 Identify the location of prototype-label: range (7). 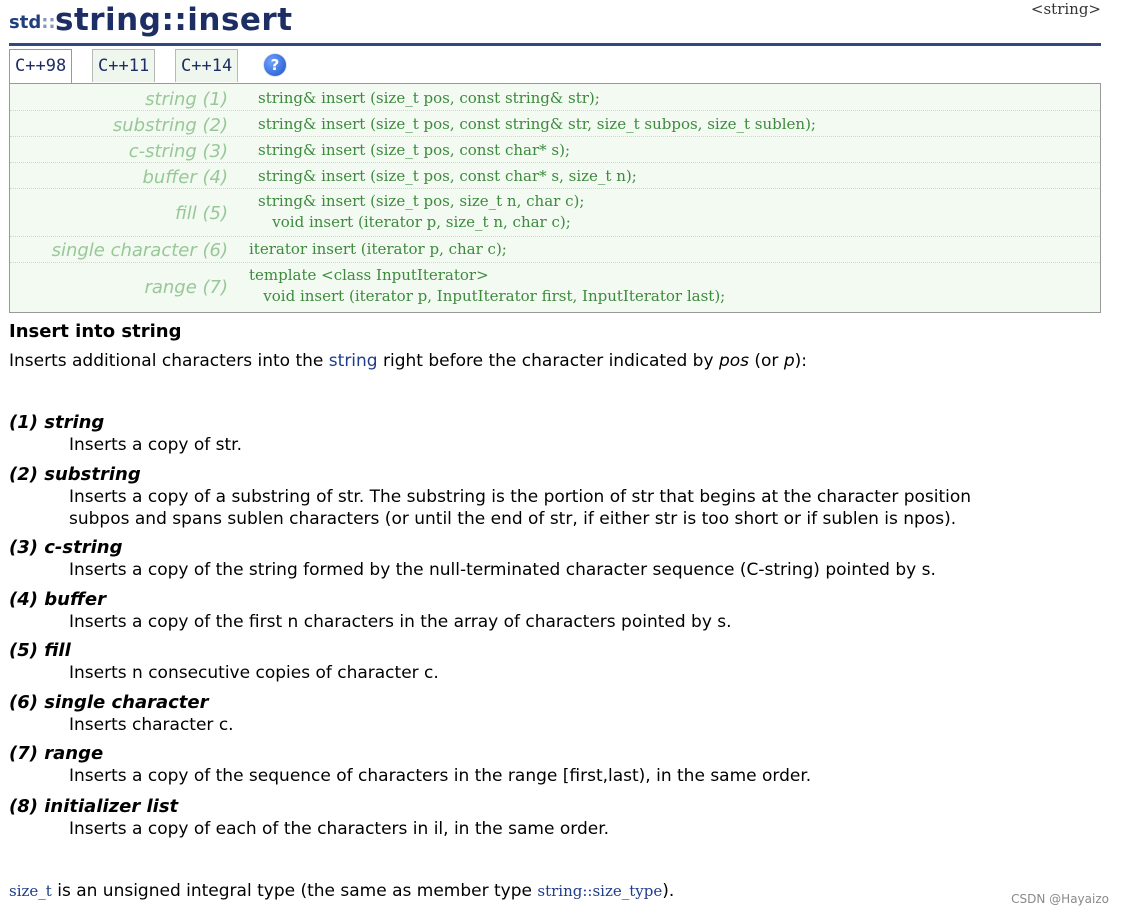
(186, 287).